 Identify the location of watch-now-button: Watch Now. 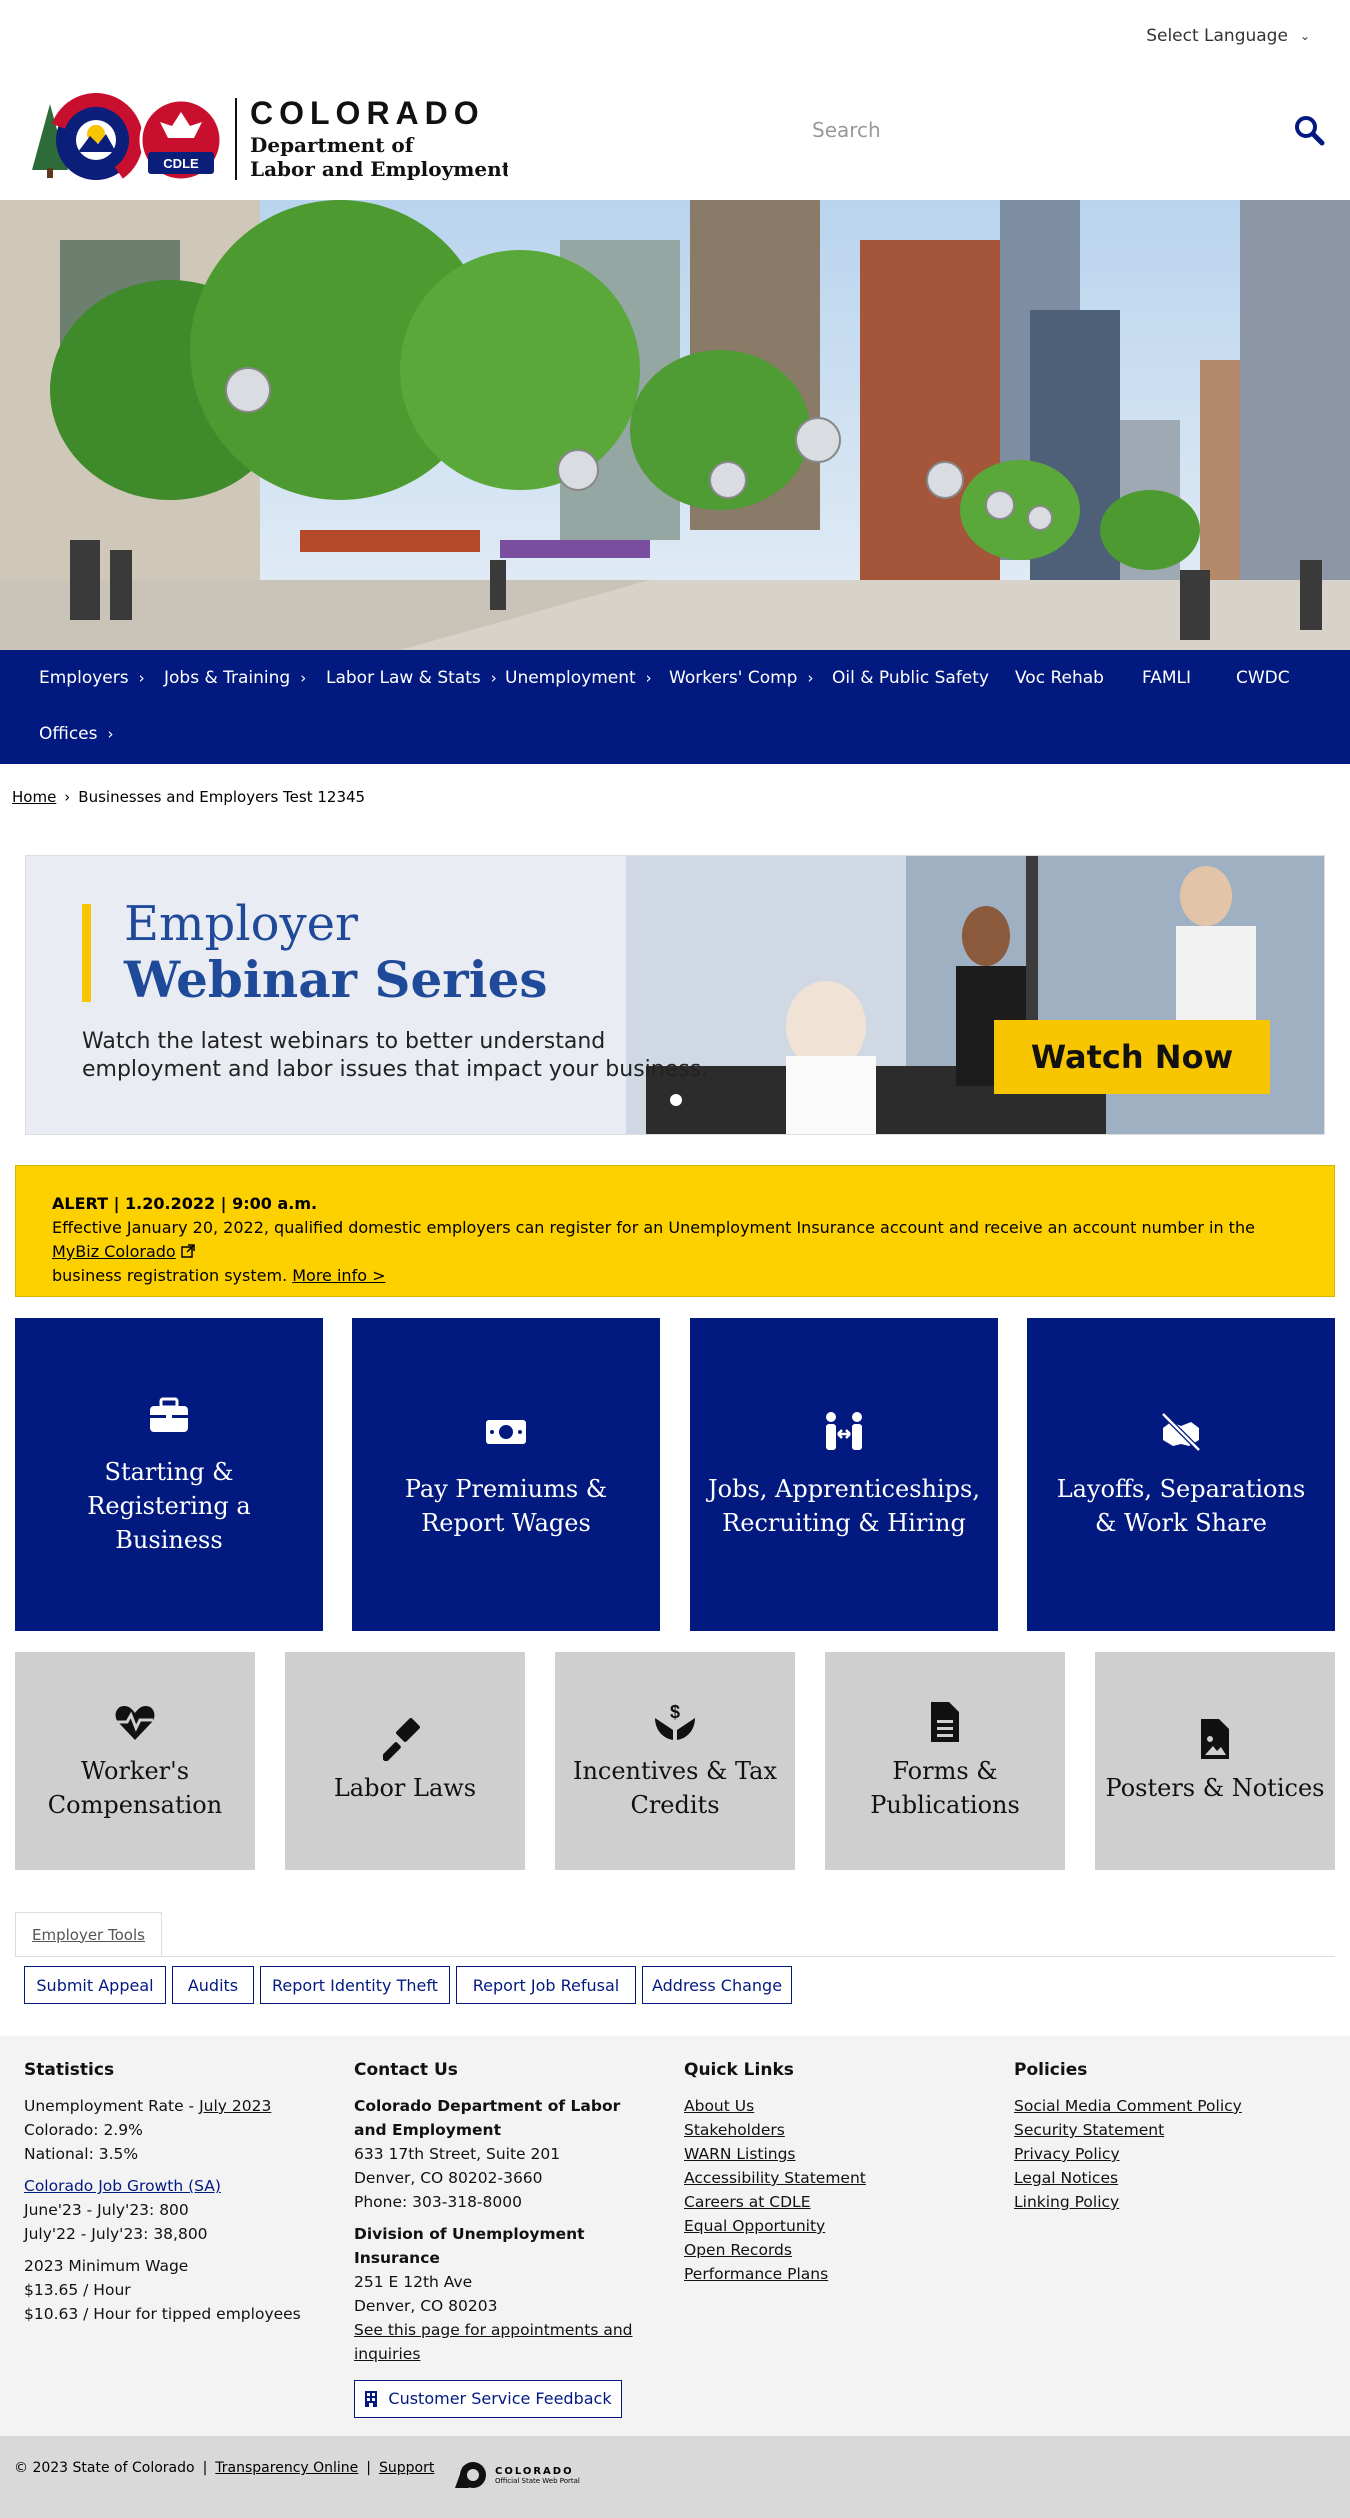
(1132, 1057).